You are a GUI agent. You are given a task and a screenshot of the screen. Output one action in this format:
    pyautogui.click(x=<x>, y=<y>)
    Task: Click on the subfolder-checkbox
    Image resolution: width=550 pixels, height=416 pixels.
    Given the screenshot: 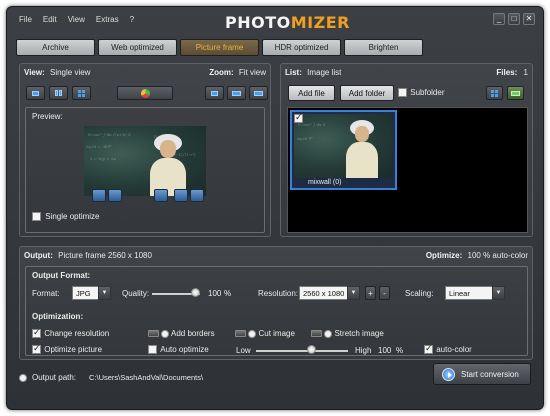 What is the action you would take?
    pyautogui.click(x=402, y=93)
    